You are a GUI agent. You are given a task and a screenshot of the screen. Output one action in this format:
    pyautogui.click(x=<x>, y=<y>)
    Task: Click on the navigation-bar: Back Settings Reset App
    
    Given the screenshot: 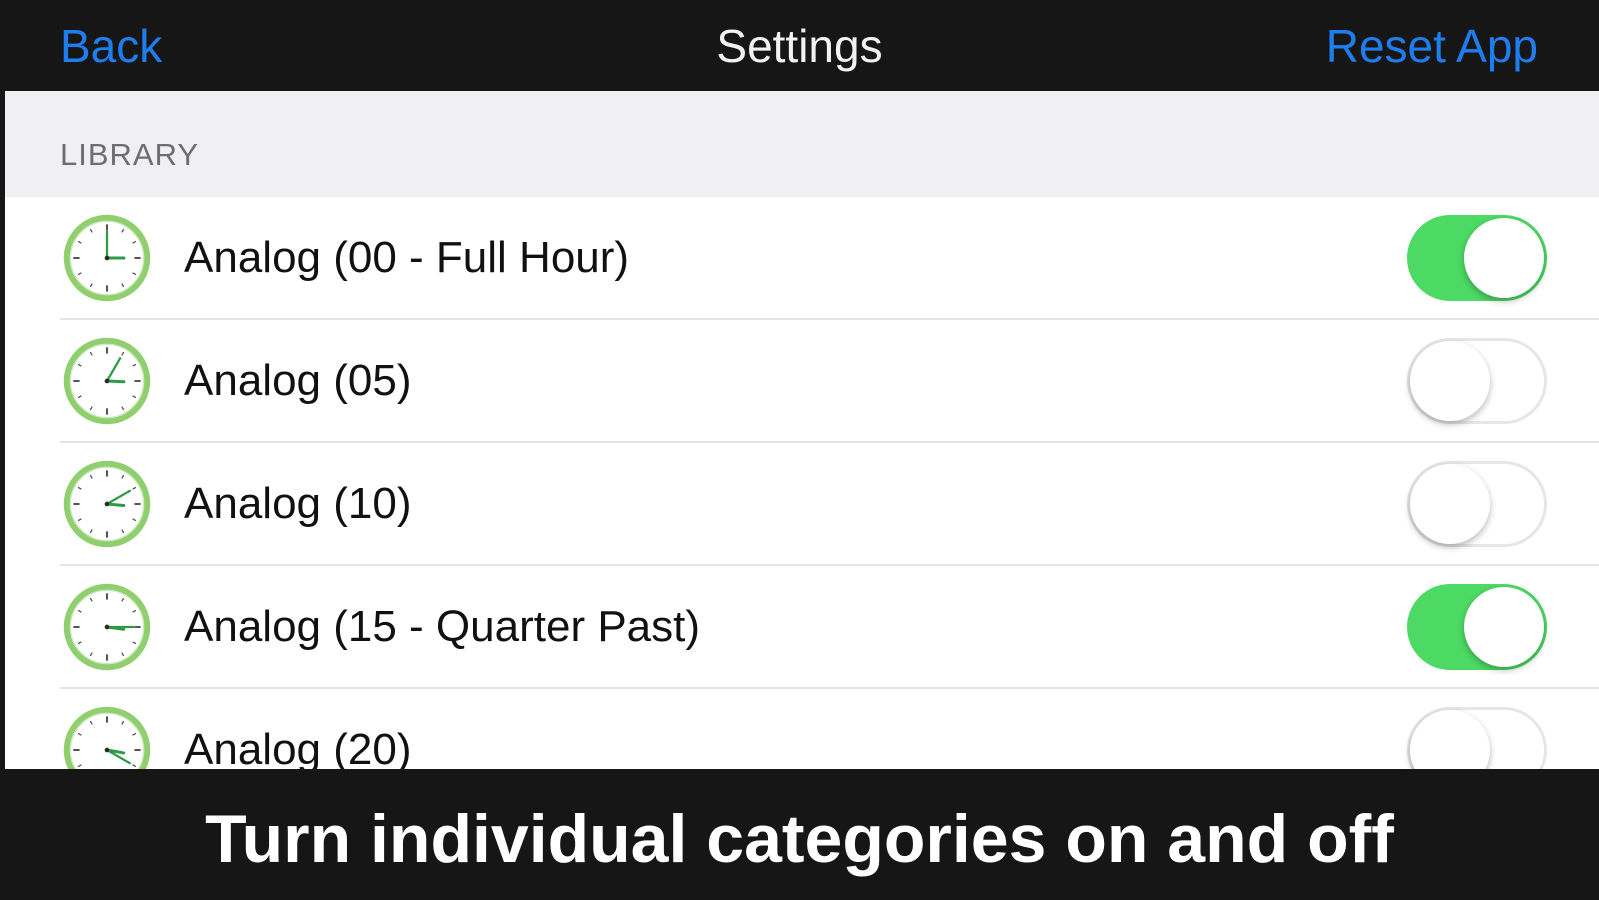 What is the action you would take?
    pyautogui.click(x=799, y=45)
    